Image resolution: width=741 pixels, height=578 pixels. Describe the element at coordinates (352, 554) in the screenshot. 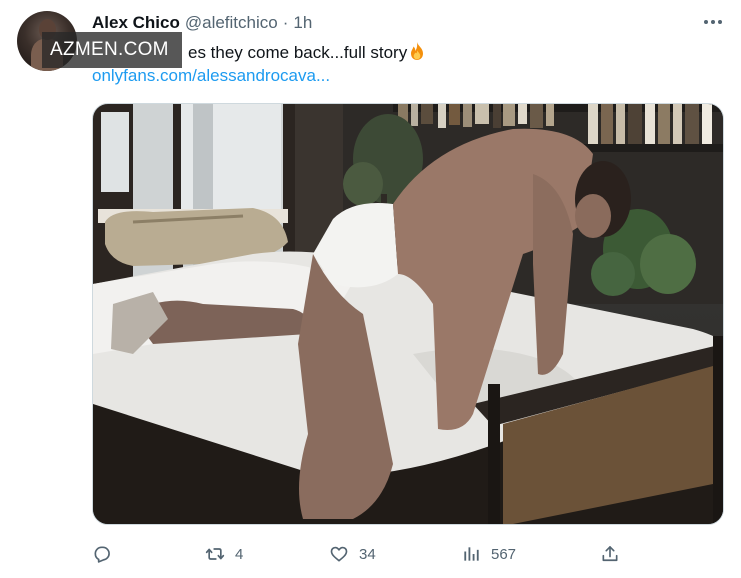

I see `like-button: 34` at that location.